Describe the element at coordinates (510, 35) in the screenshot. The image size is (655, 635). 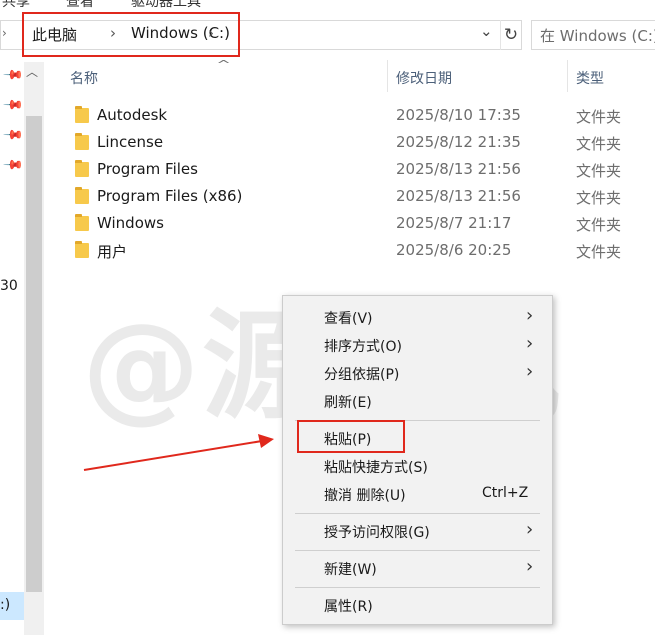
I see `refresh-icon: ↻` at that location.